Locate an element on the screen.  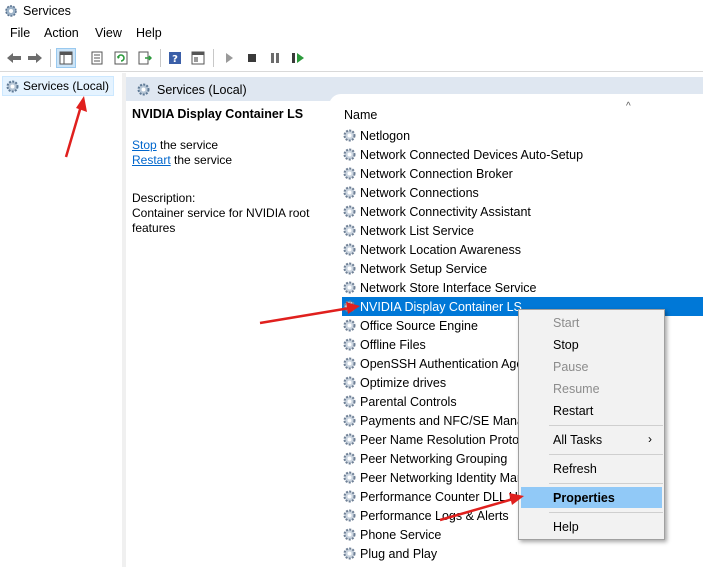
start-service-icon is located at coordinates (229, 58).